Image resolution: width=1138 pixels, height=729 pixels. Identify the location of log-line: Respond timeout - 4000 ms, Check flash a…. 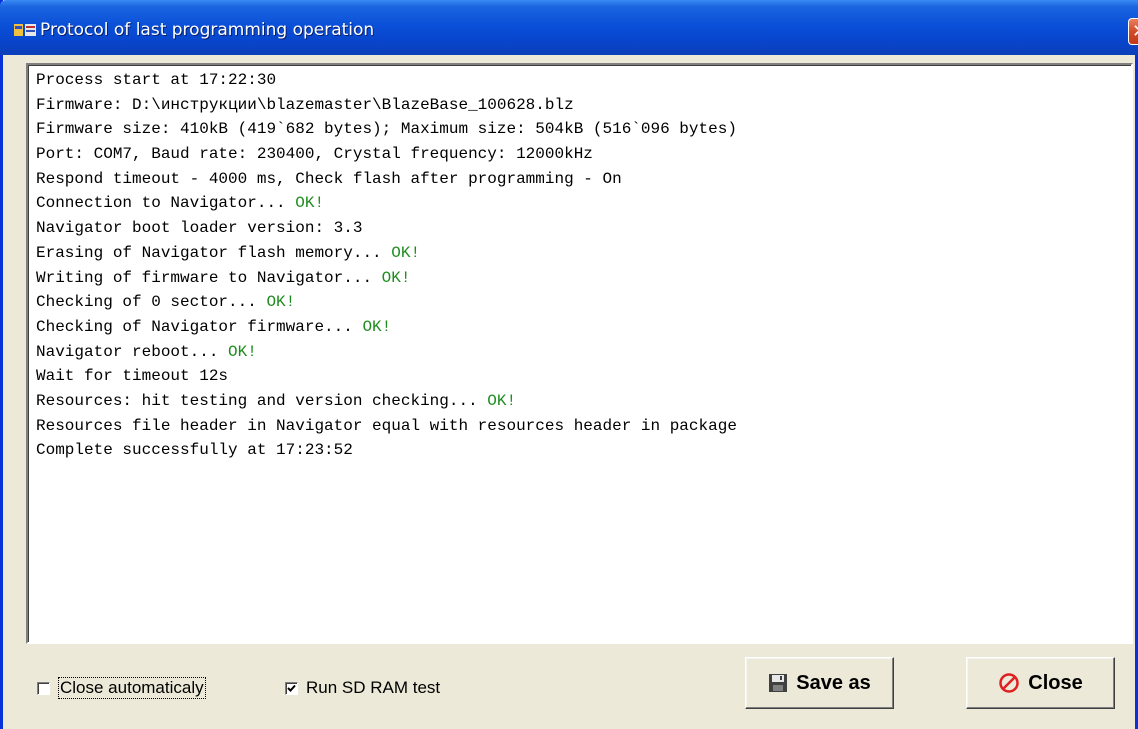
(583, 179).